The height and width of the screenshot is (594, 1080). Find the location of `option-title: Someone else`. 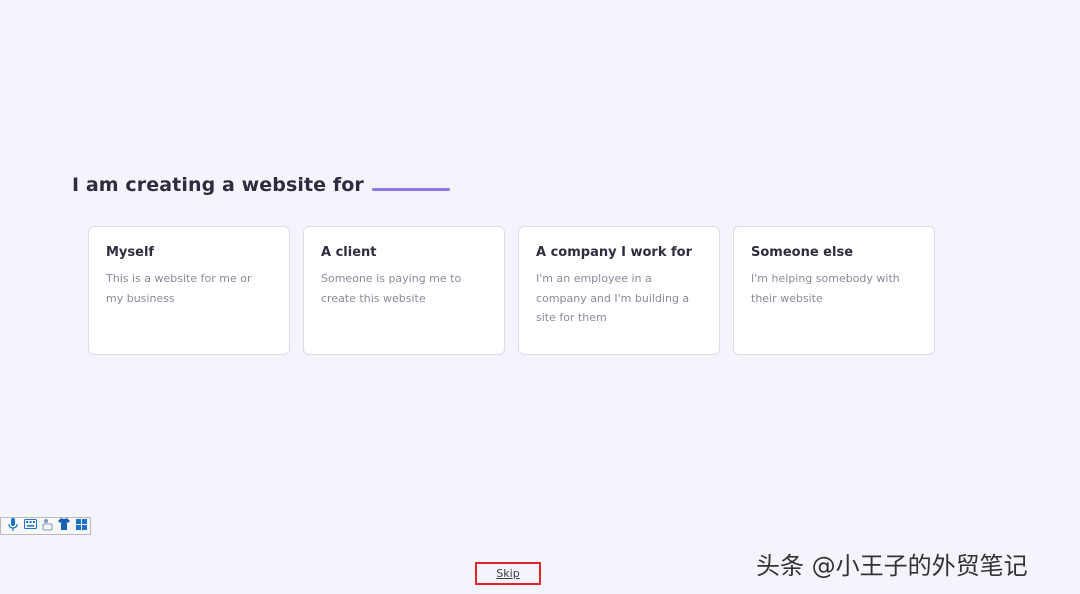

option-title: Someone else is located at coordinates (802, 252).